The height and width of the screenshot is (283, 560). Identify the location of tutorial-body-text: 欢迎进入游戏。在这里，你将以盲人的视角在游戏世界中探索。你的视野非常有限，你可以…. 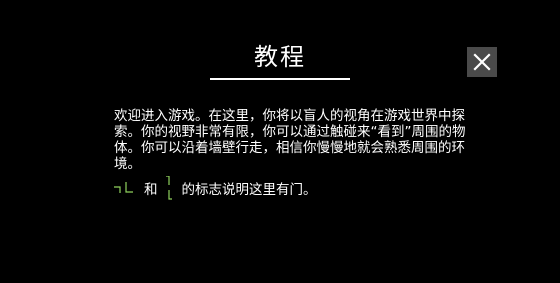
(290, 140).